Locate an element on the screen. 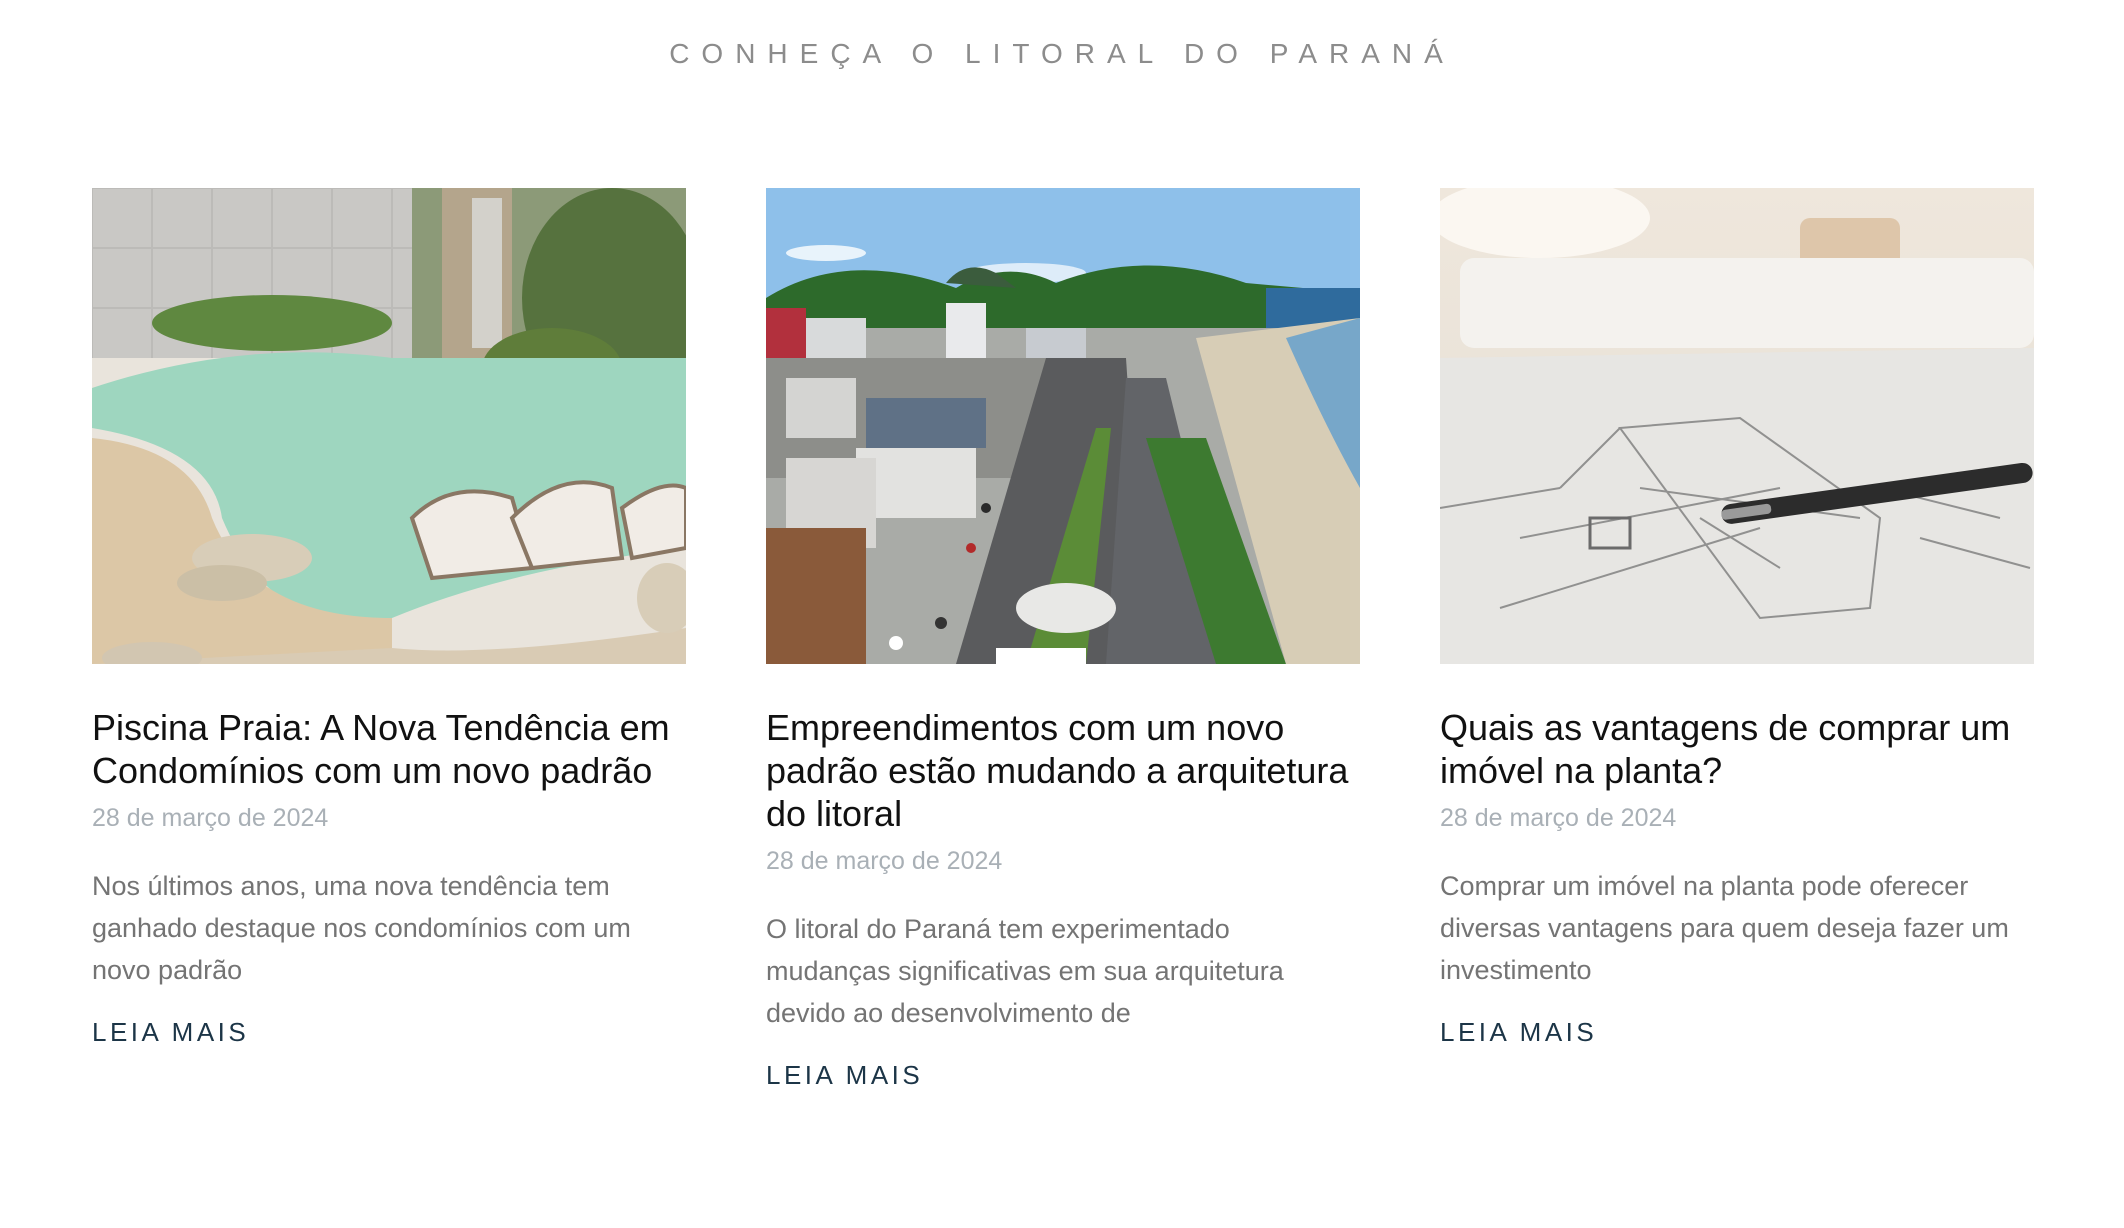 Image resolution: width=2124 pixels, height=1228 pixels. coastal-city-image is located at coordinates (1063, 426).